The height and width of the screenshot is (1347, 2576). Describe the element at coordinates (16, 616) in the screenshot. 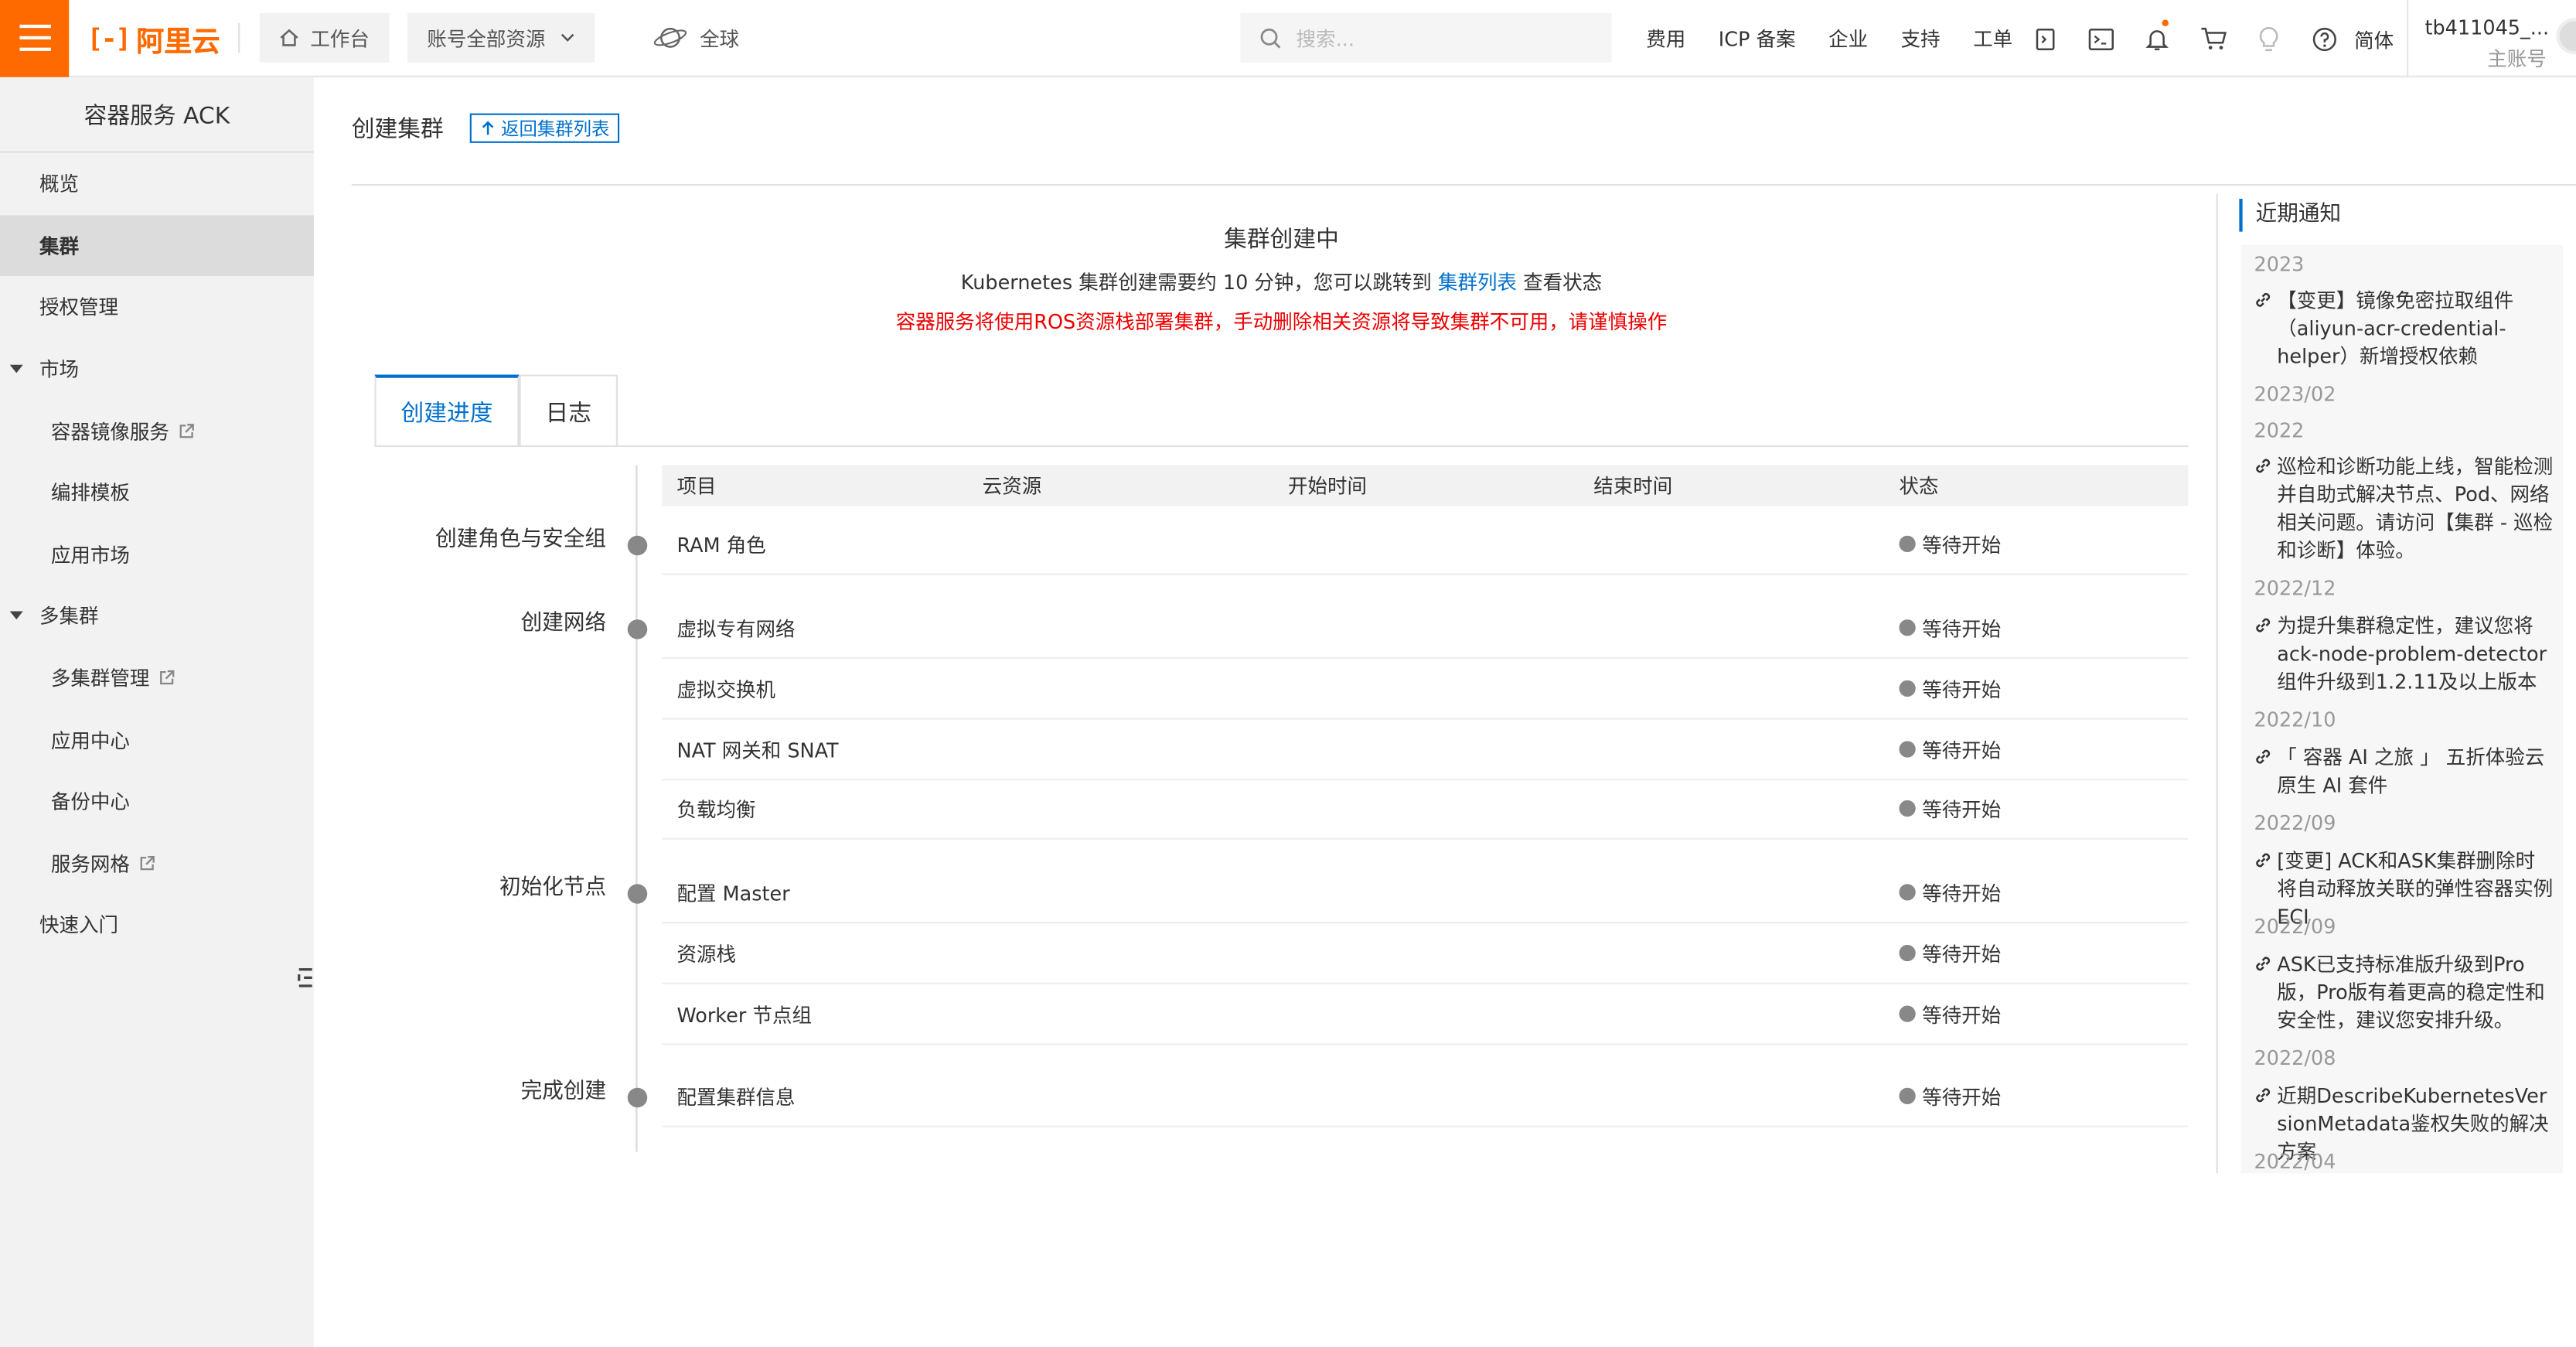

I see `caret-down-icon` at that location.